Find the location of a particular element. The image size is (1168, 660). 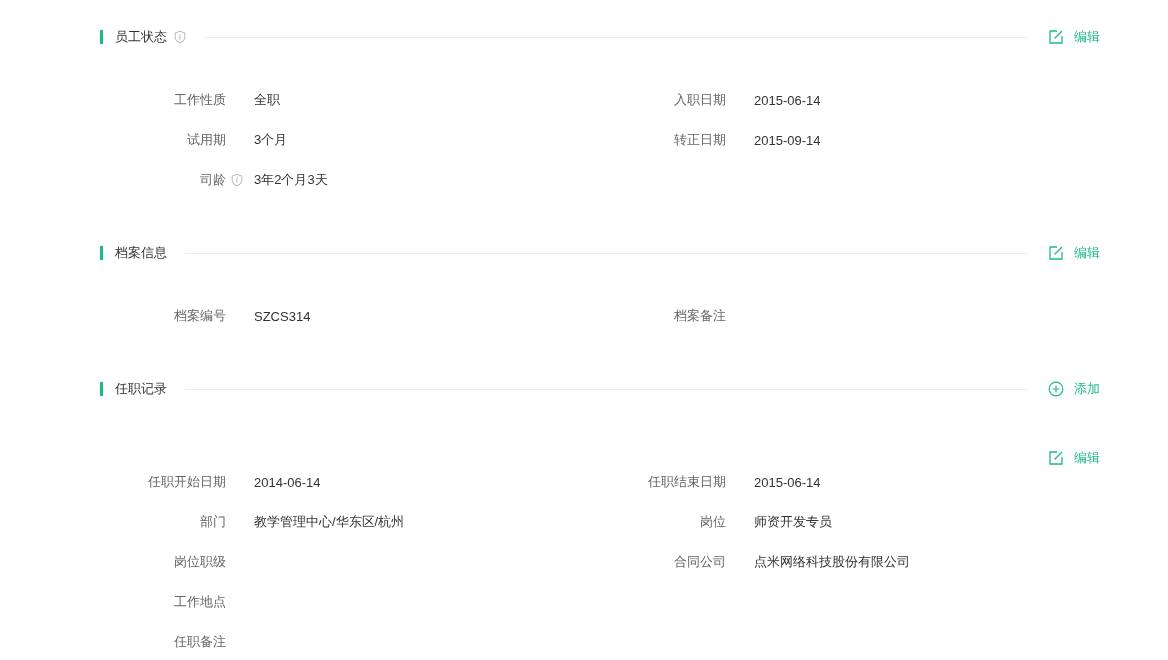

field-value: 全职 is located at coordinates (267, 100).